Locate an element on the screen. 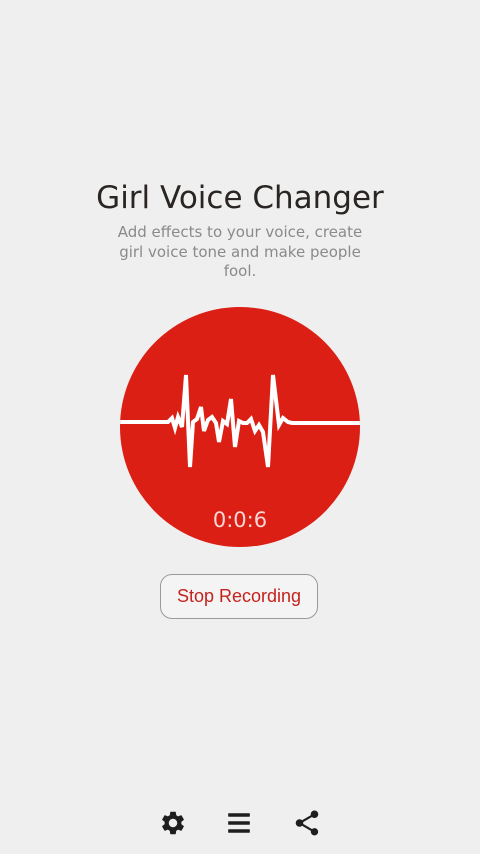  recording-timer: 0:0:6 is located at coordinates (240, 520).